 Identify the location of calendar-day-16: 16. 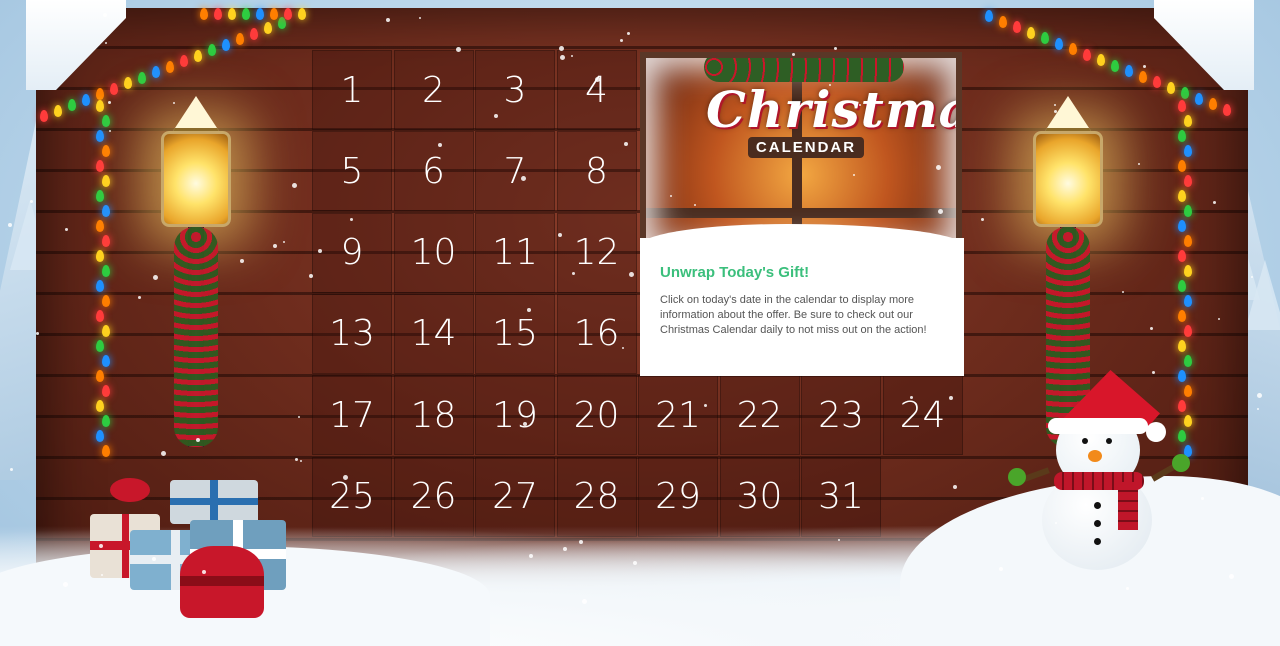
(596, 333).